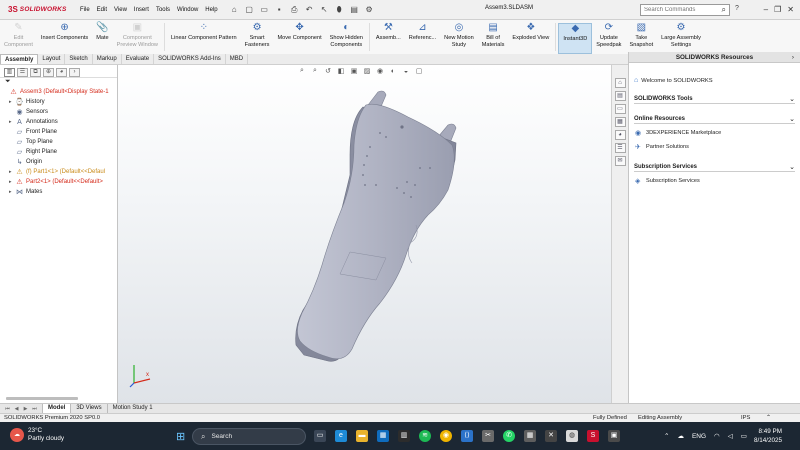  Describe the element at coordinates (459, 36) in the screenshot. I see `new-motion-study-button: ◎ New Motion Study` at that location.